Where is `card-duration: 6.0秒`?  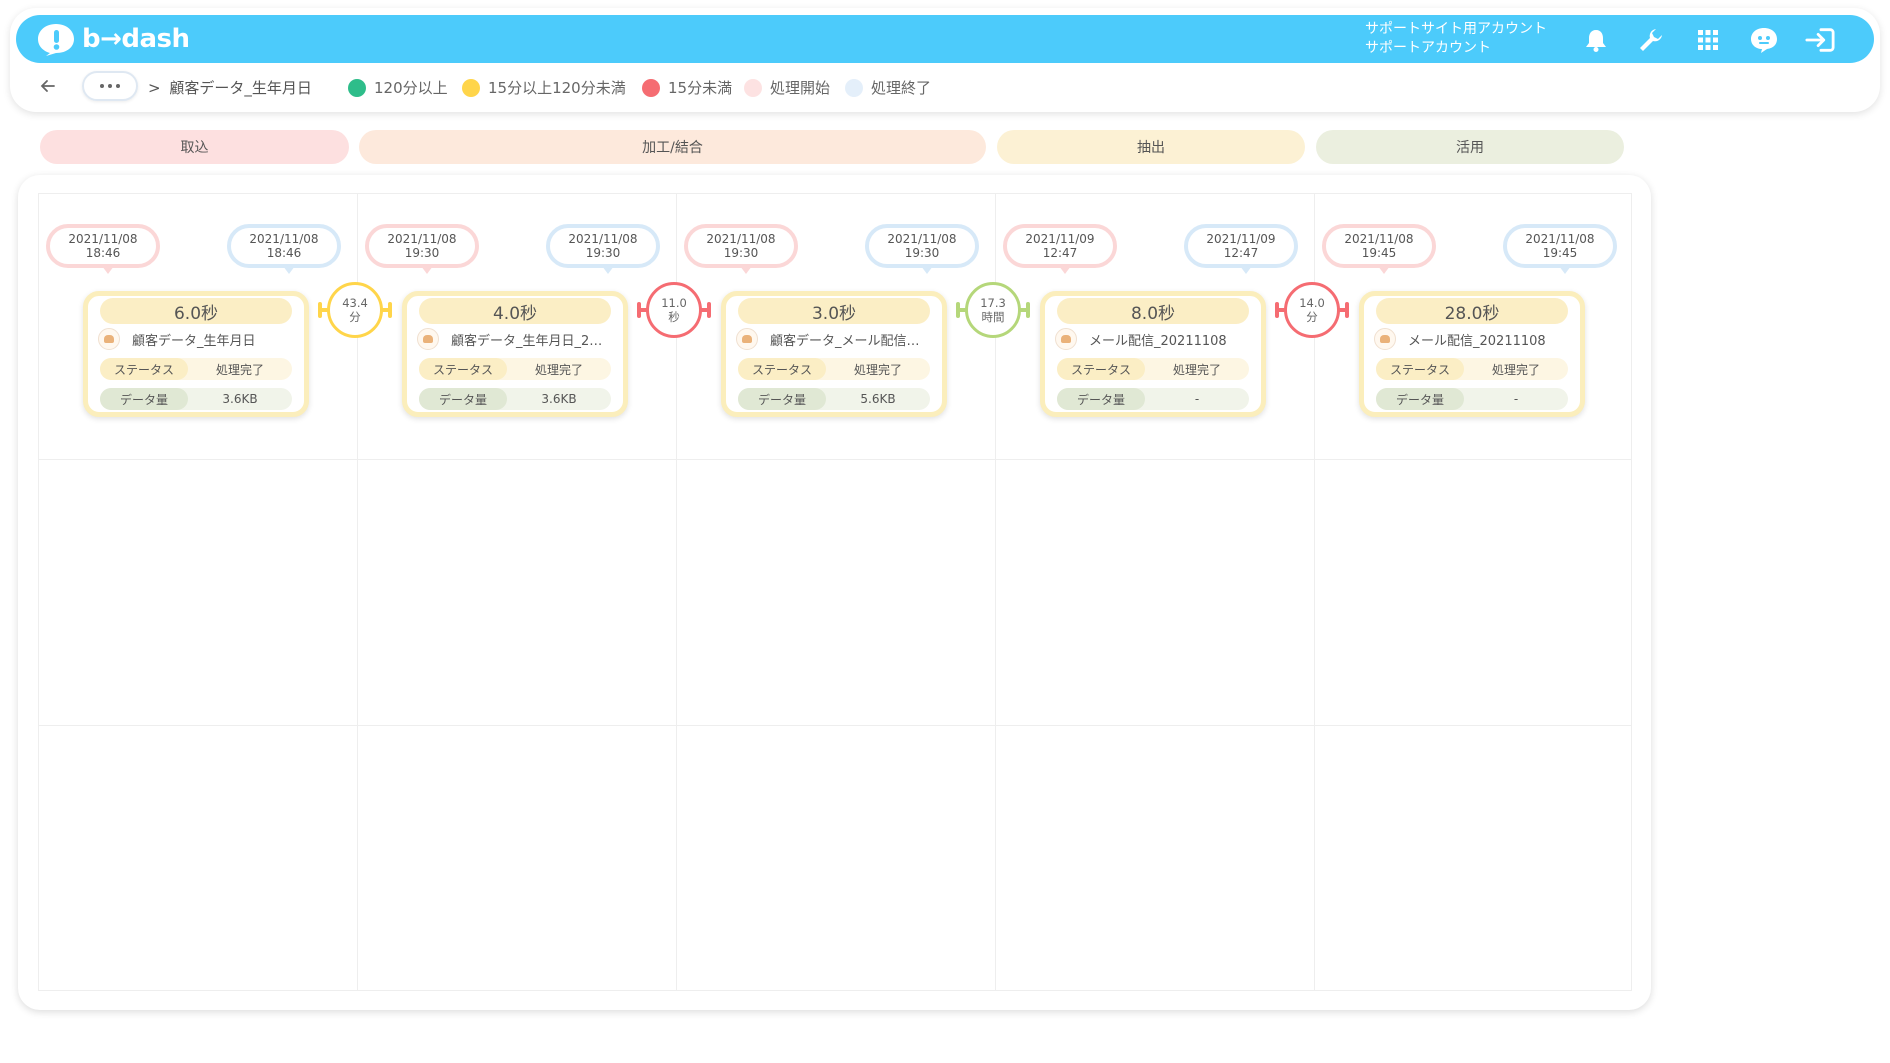 card-duration: 6.0秒 is located at coordinates (196, 311).